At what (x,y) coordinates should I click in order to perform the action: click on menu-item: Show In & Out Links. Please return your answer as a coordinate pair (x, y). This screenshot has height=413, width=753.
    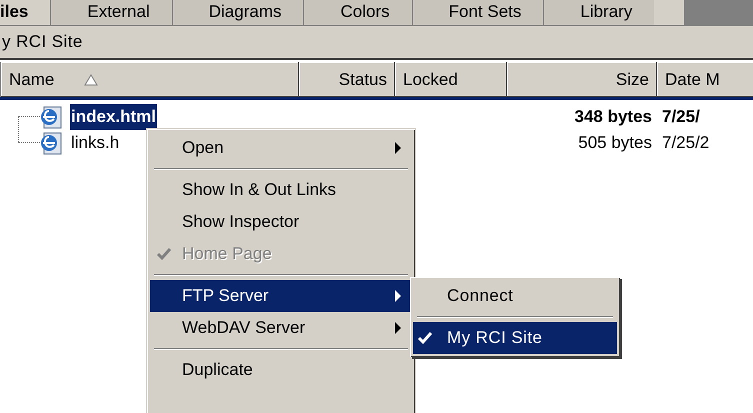
    Looking at the image, I should click on (281, 190).